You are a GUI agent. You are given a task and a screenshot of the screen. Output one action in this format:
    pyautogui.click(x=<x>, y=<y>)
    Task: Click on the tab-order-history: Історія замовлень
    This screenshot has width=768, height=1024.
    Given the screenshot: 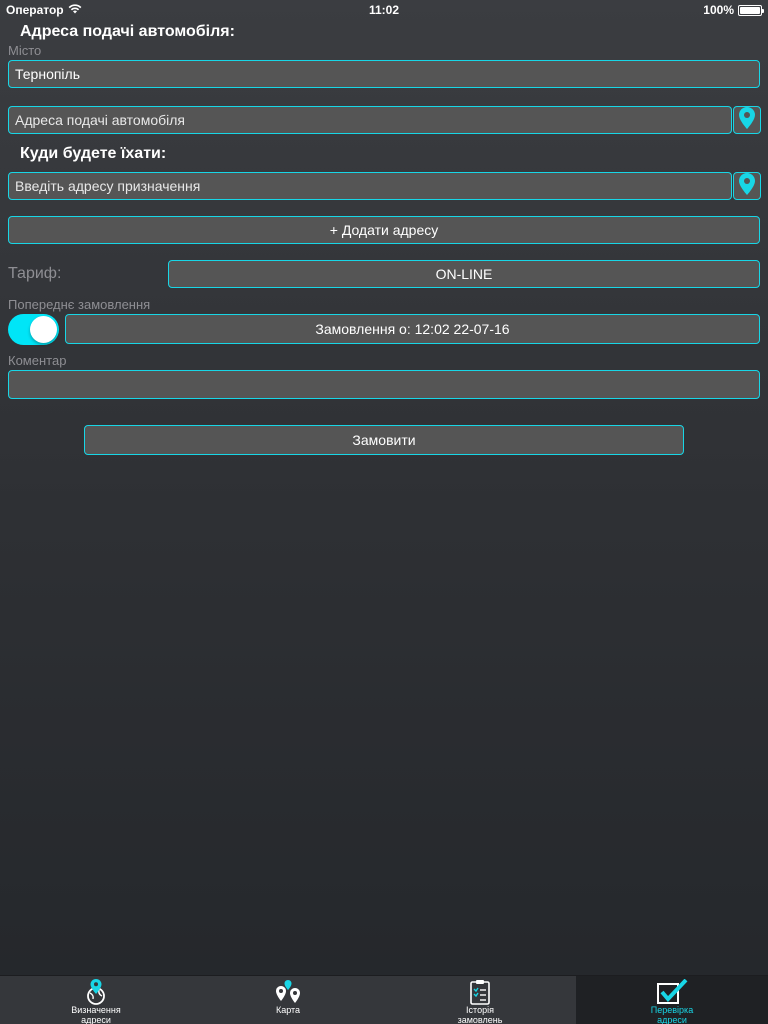 What is the action you would take?
    pyautogui.click(x=480, y=1000)
    